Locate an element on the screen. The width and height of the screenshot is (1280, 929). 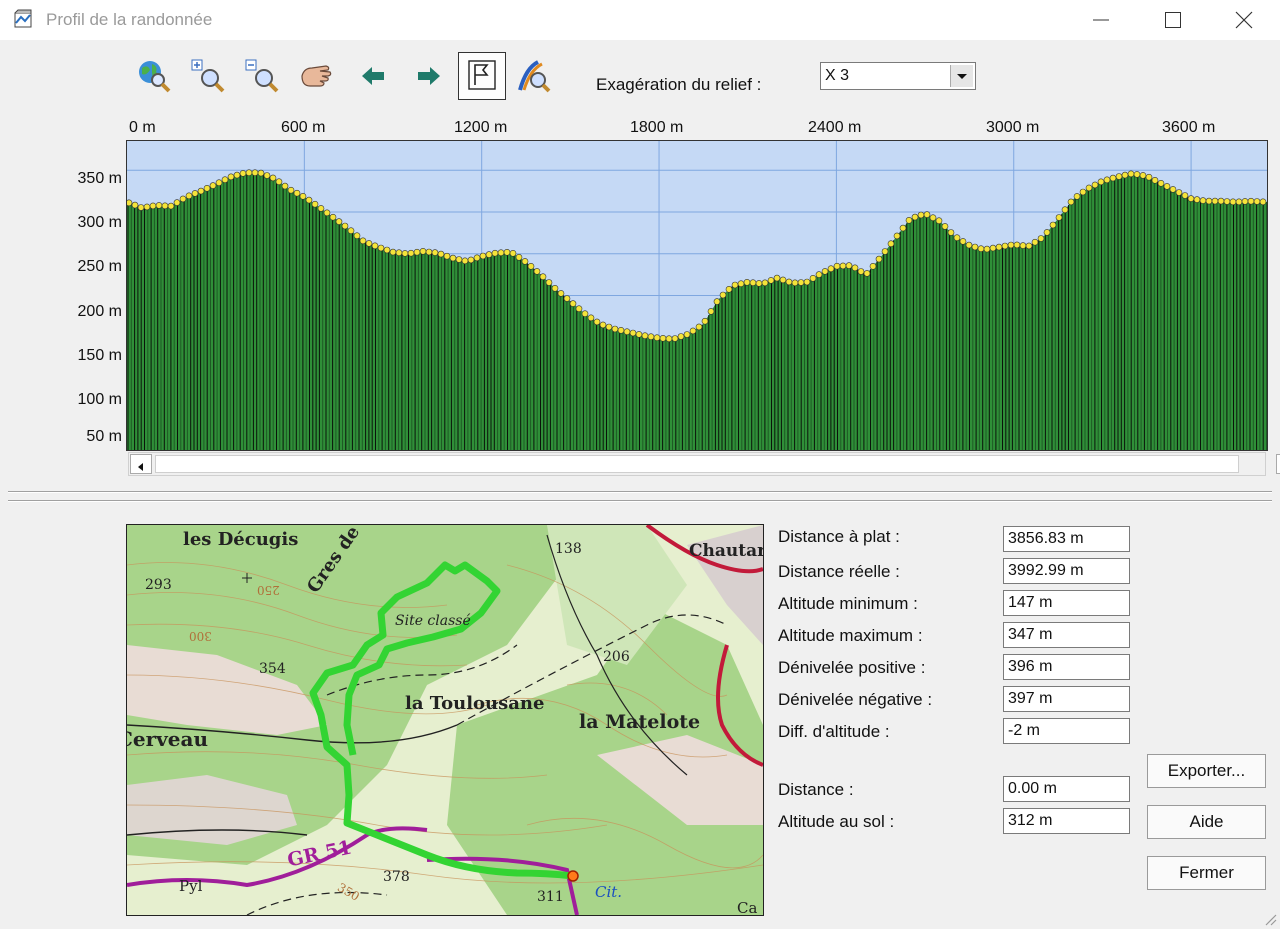
help-button: Aide is located at coordinates (1206, 822).